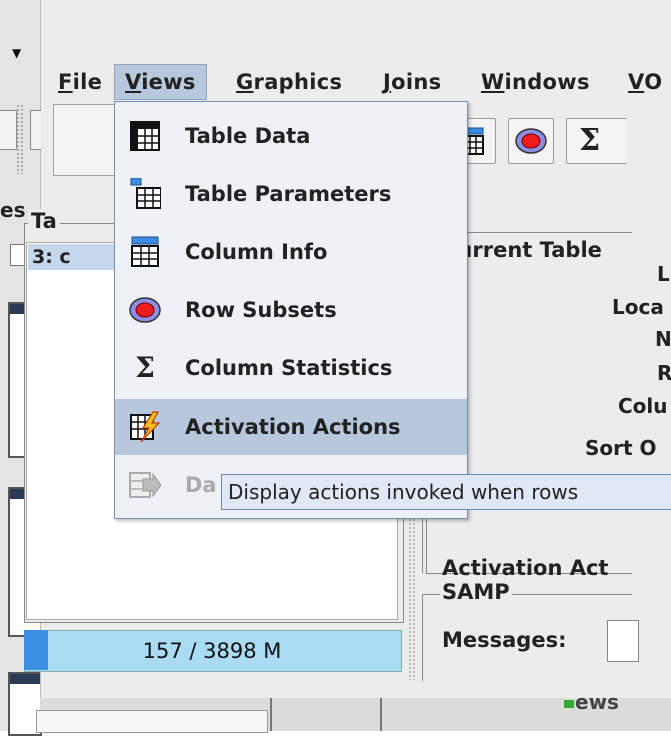 This screenshot has width=671, height=736. I want to click on activation-actions-label: Activation Act, so click(525, 568).